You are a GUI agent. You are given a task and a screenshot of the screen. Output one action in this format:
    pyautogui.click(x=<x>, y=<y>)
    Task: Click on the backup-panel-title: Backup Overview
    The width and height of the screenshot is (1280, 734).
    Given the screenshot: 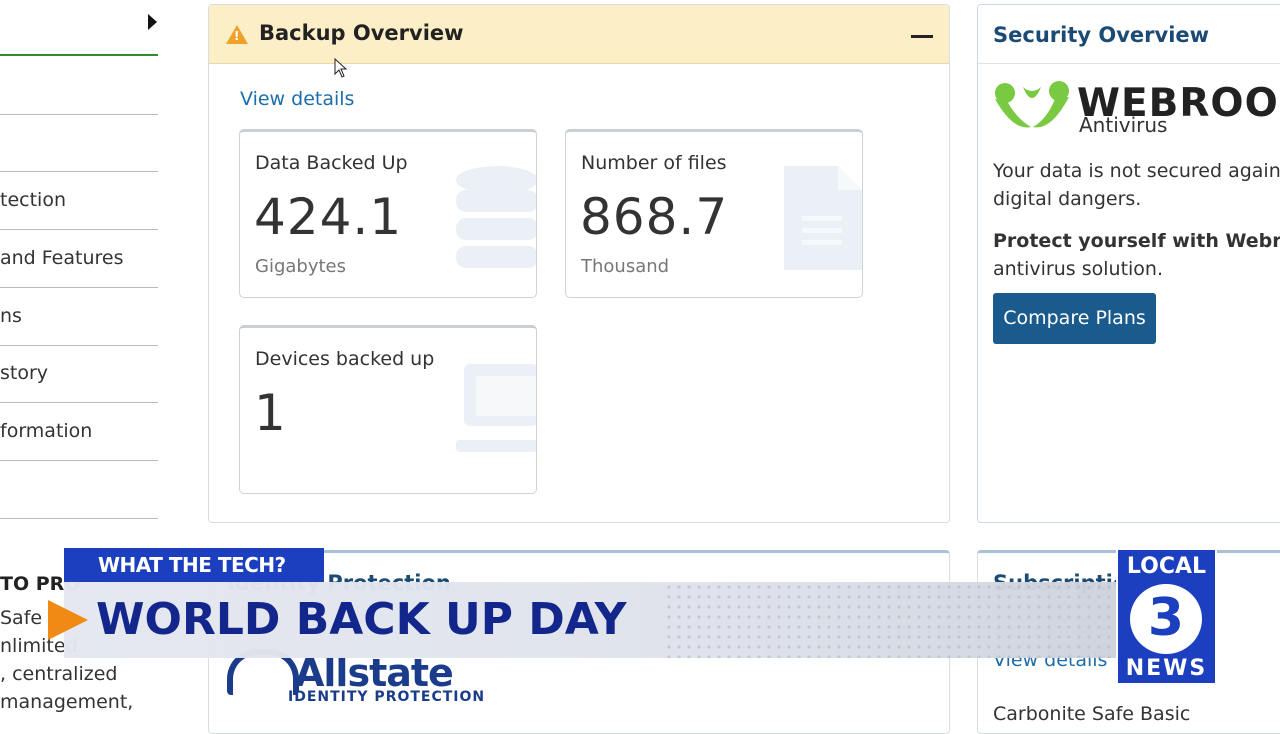 What is the action you would take?
    pyautogui.click(x=361, y=33)
    